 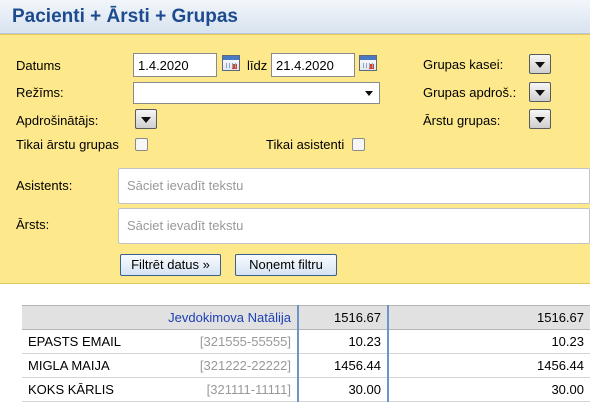 What do you see at coordinates (257, 65) in the screenshot?
I see `until-label: līdz` at bounding box center [257, 65].